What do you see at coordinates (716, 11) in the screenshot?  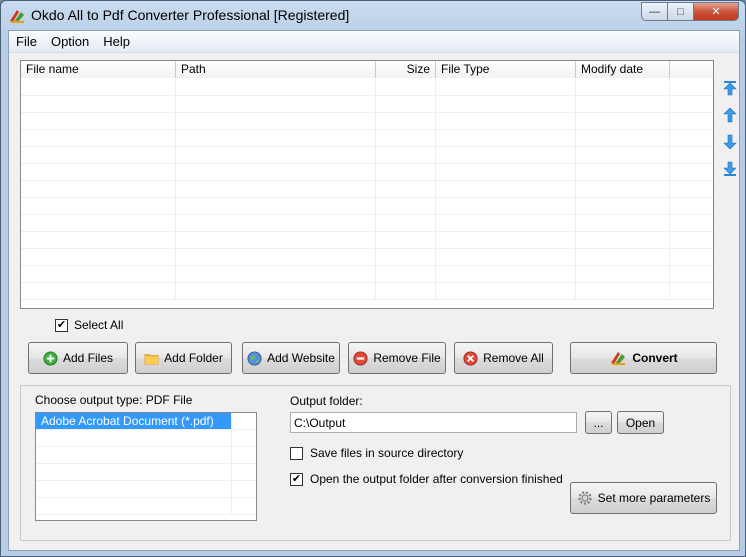 I see `close-button: ✕` at bounding box center [716, 11].